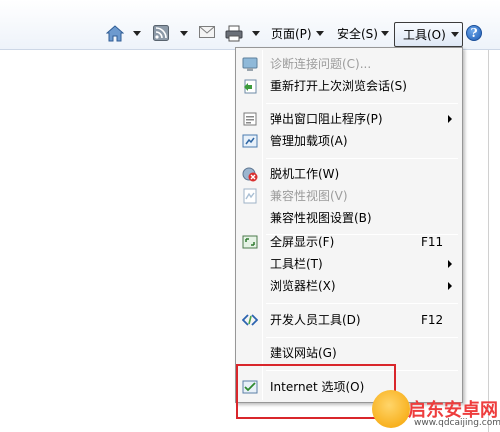  What do you see at coordinates (432, 242) in the screenshot?
I see `menu-item-shortcut: F11` at bounding box center [432, 242].